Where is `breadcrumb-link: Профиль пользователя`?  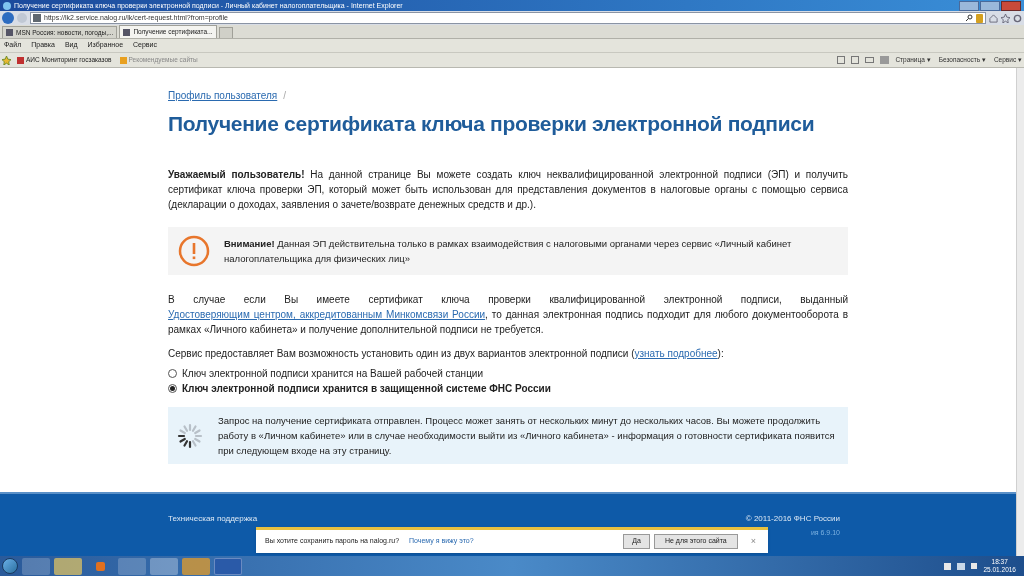
breadcrumb-link: Профиль пользователя is located at coordinates (223, 95).